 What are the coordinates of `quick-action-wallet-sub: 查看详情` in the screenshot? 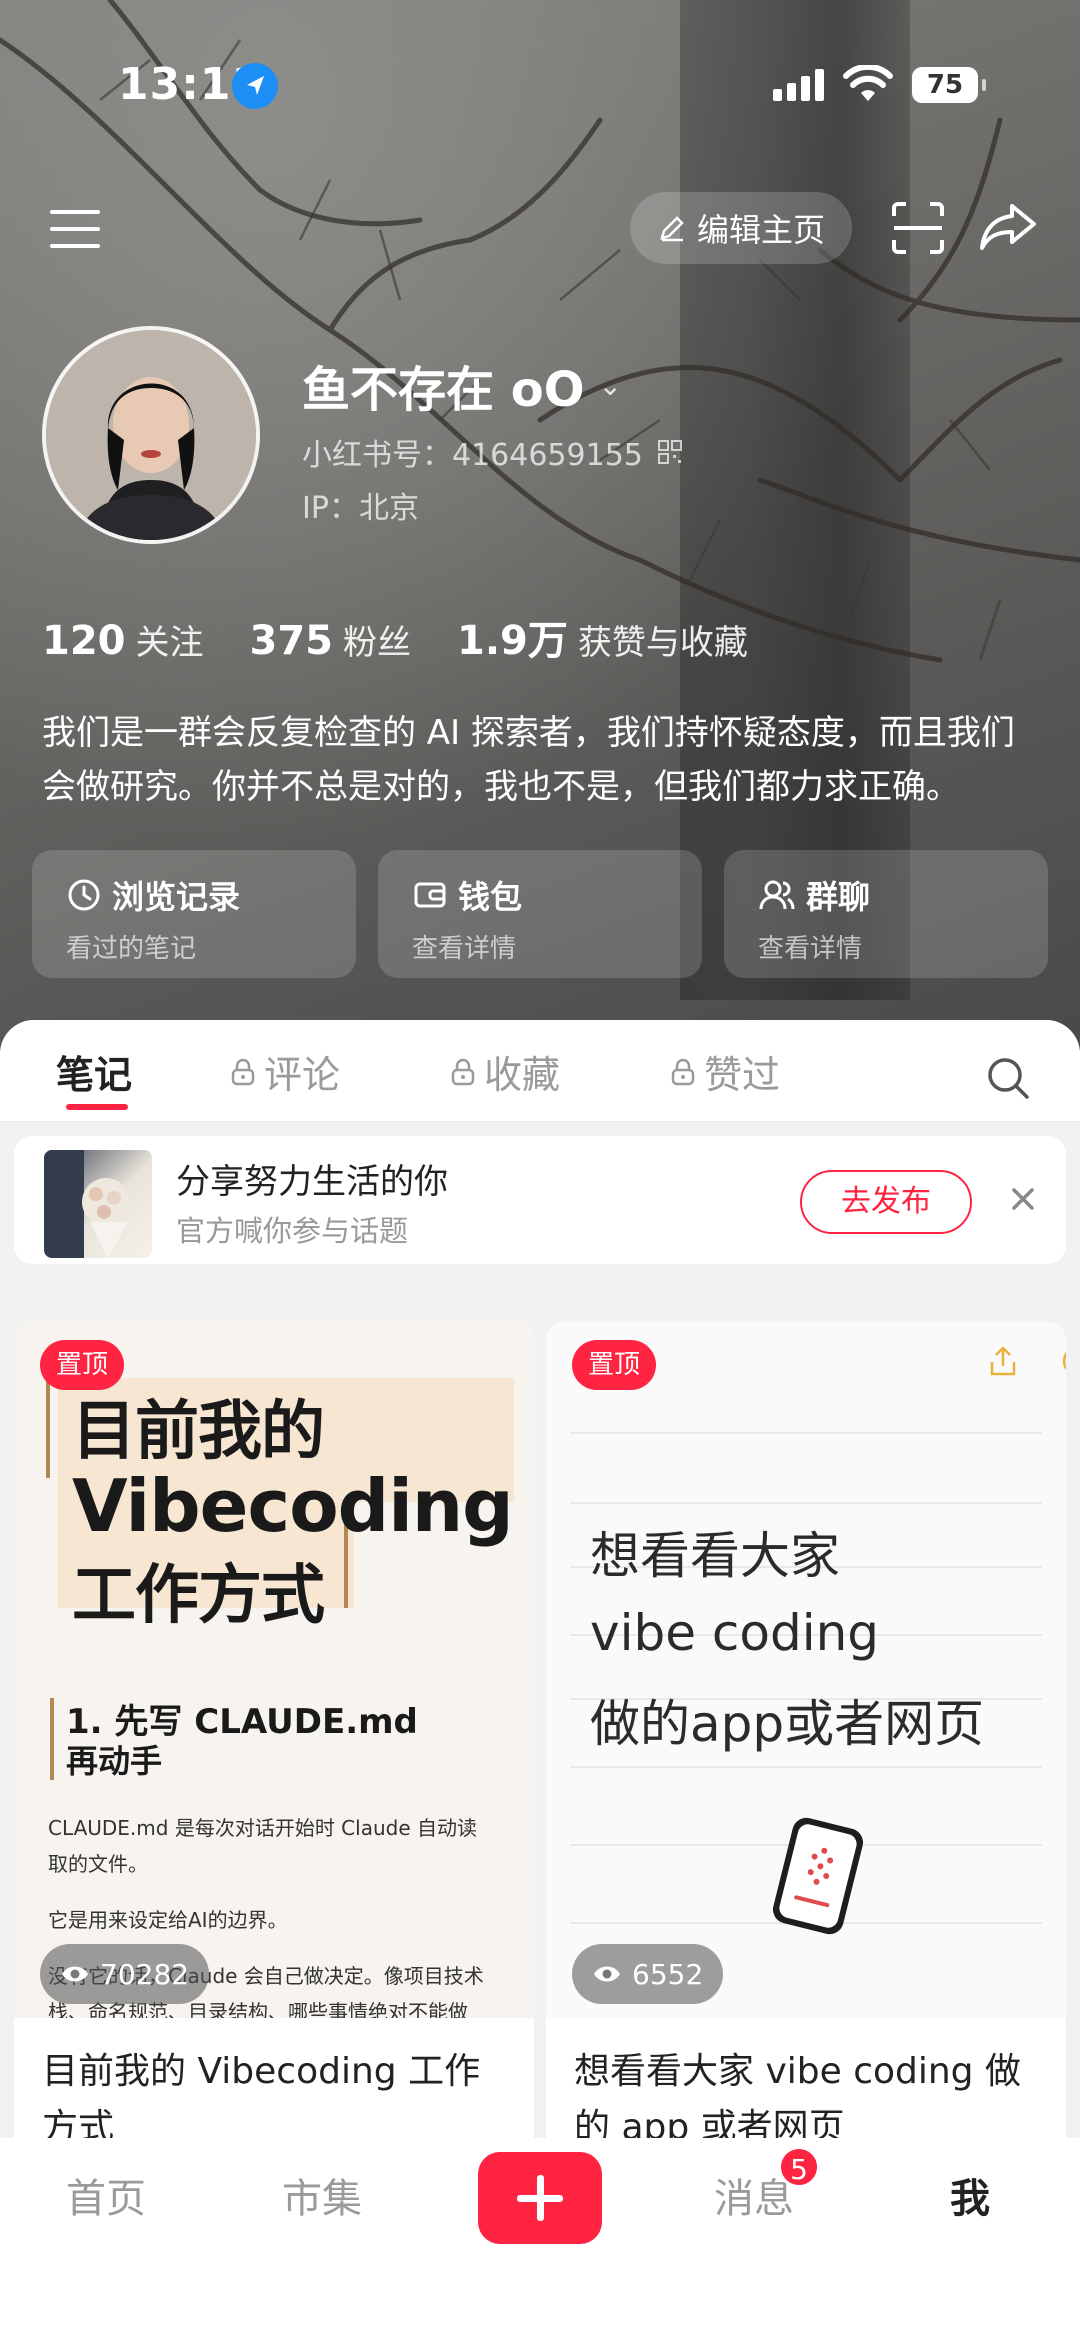 It's located at (464, 949).